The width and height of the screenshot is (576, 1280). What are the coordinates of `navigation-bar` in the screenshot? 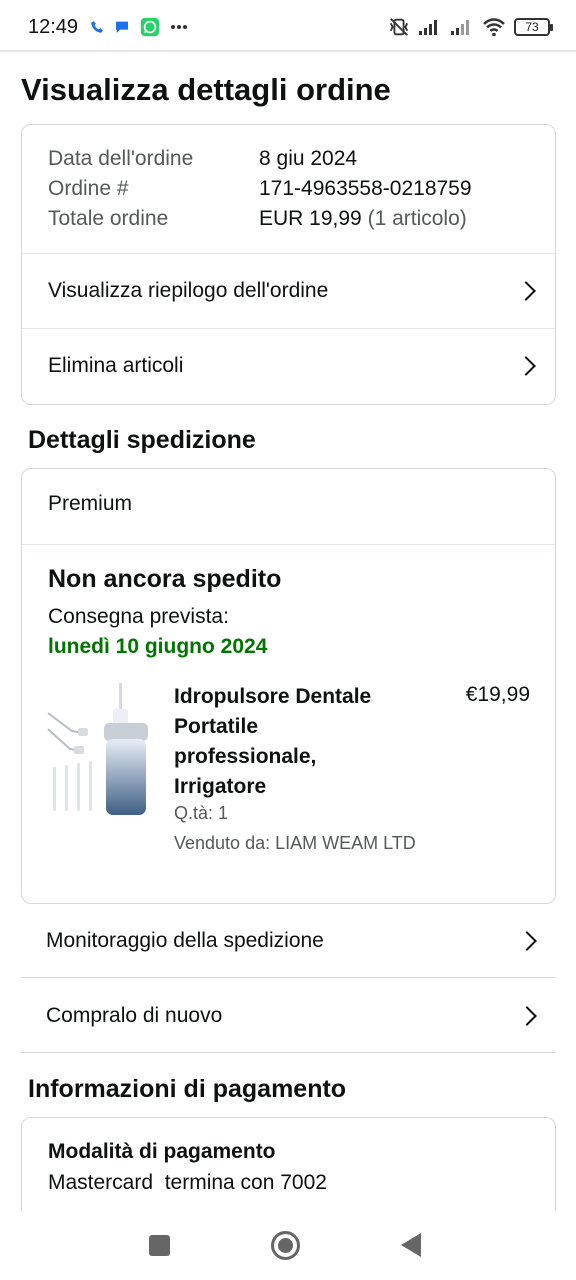 It's located at (288, 1245).